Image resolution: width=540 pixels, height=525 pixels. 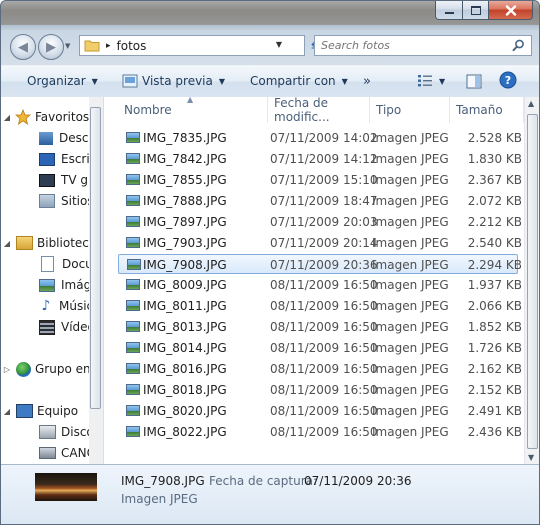 What do you see at coordinates (185, 285) in the screenshot?
I see `file-name: IMG_8009.JPG` at bounding box center [185, 285].